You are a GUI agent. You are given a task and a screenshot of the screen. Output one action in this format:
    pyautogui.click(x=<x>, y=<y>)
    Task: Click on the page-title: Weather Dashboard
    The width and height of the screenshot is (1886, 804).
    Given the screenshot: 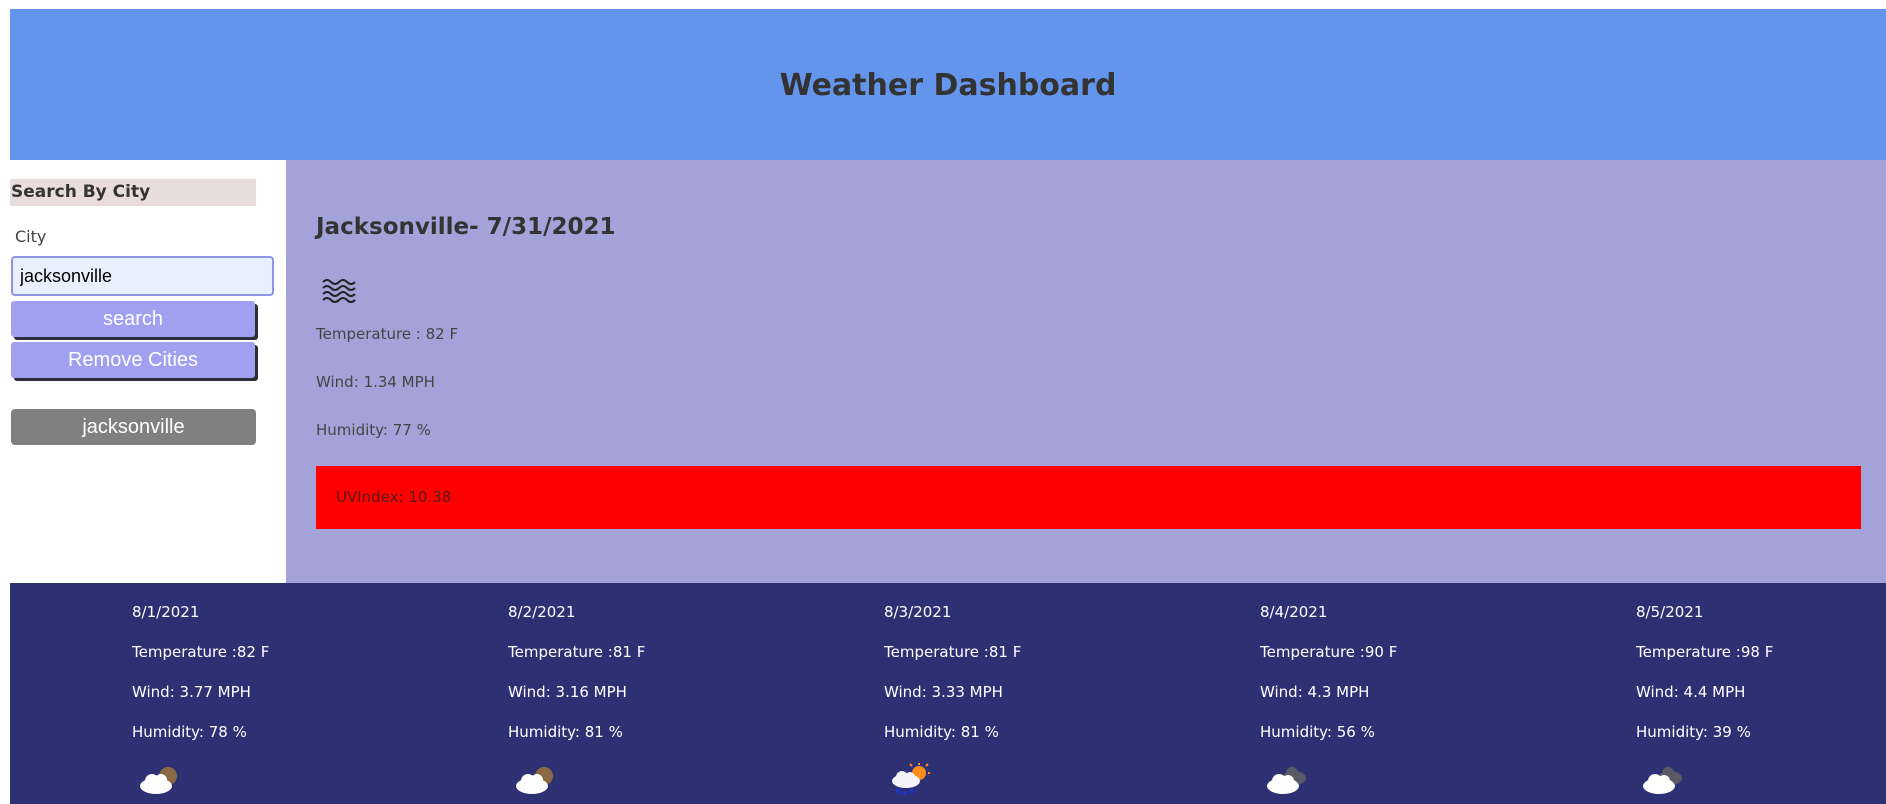 What is the action you would take?
    pyautogui.click(x=948, y=85)
    